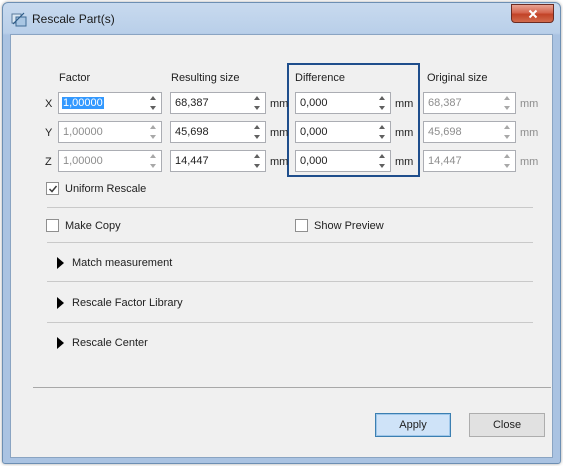 The height and width of the screenshot is (466, 563). I want to click on difference-z-value: 0,000, so click(314, 161).